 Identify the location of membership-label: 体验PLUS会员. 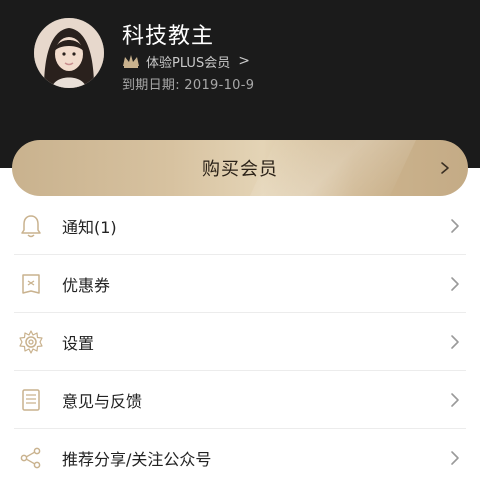
(188, 63).